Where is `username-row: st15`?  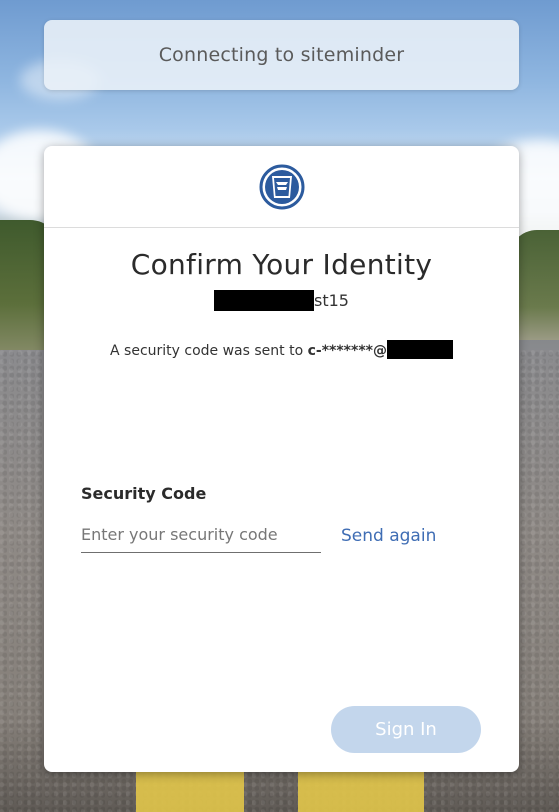
username-row: st15 is located at coordinates (281, 300).